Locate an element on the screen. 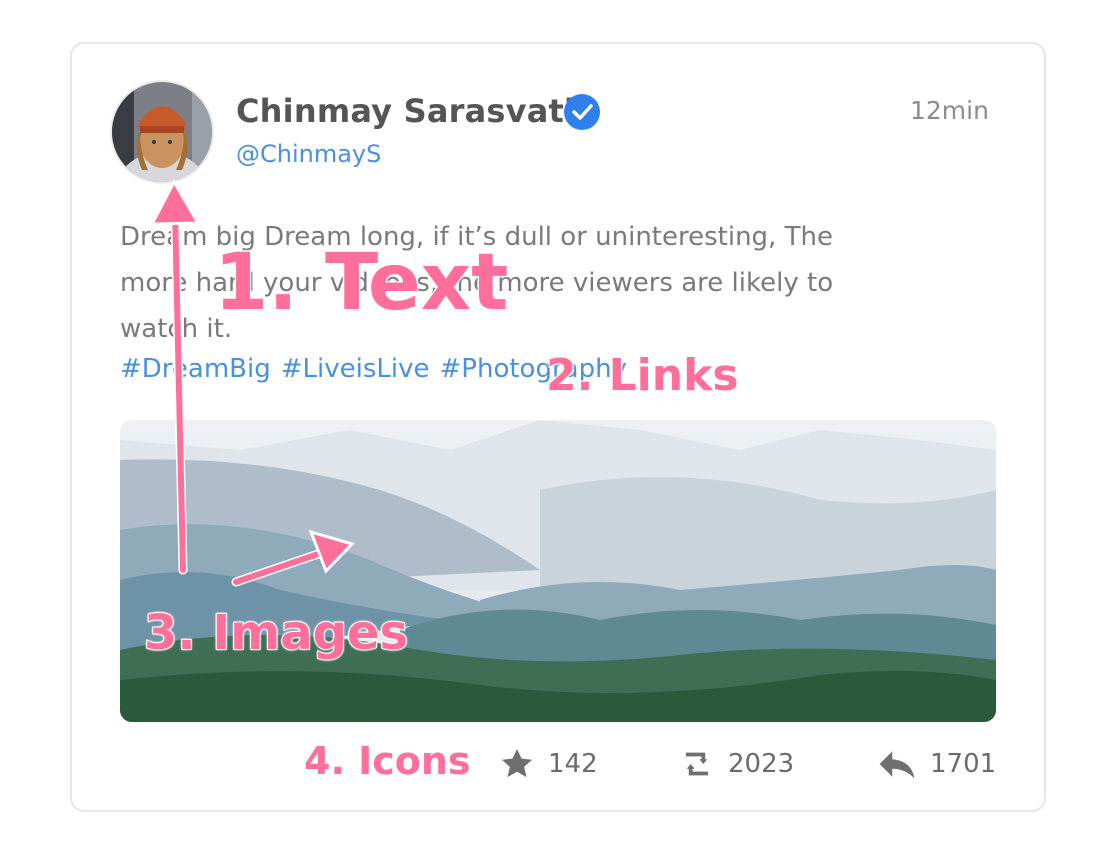  avatar is located at coordinates (162, 132).